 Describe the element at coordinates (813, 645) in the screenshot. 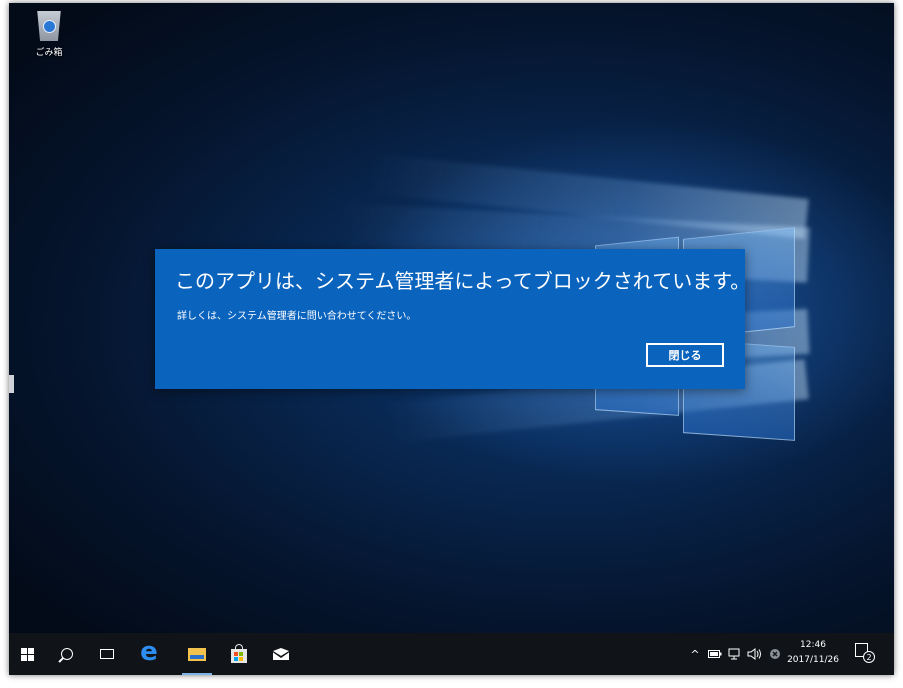

I see `clock-time: 12:46` at that location.